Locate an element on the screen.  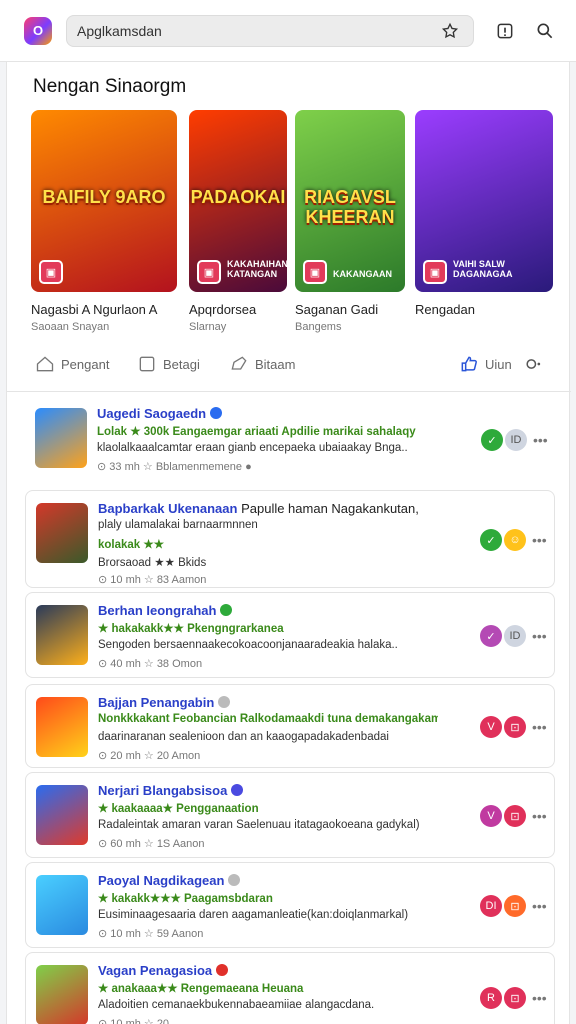
featured-artwork: PADAOKAI ▣ KAKAHAIHAN KATANGAN is located at coordinates (238, 201).